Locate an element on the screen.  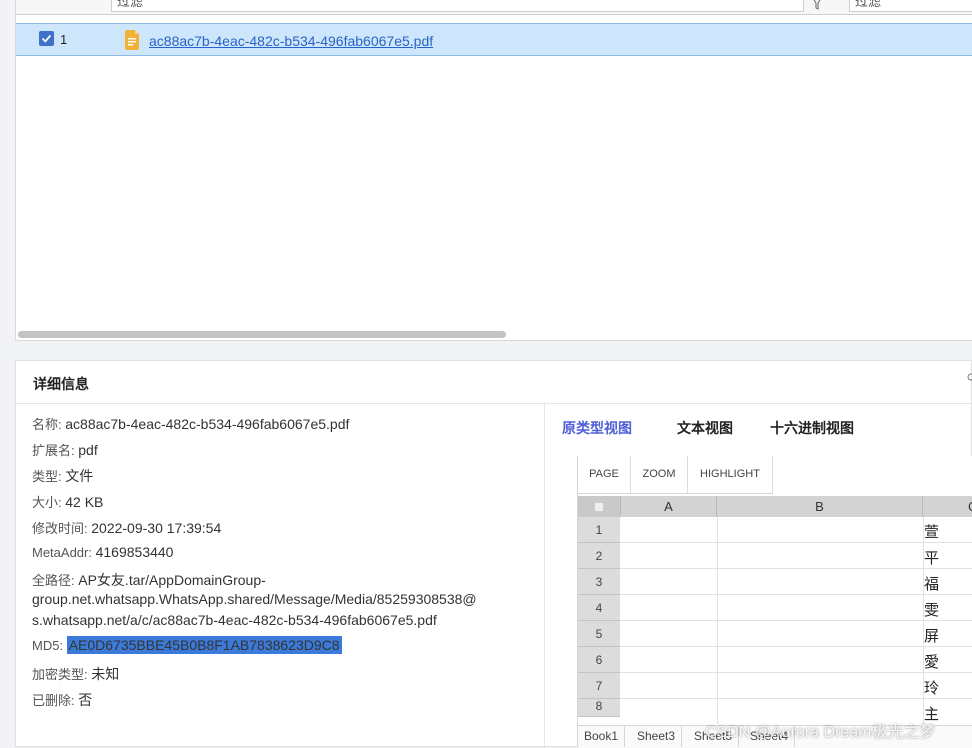
filter-icon is located at coordinates (817, 5).